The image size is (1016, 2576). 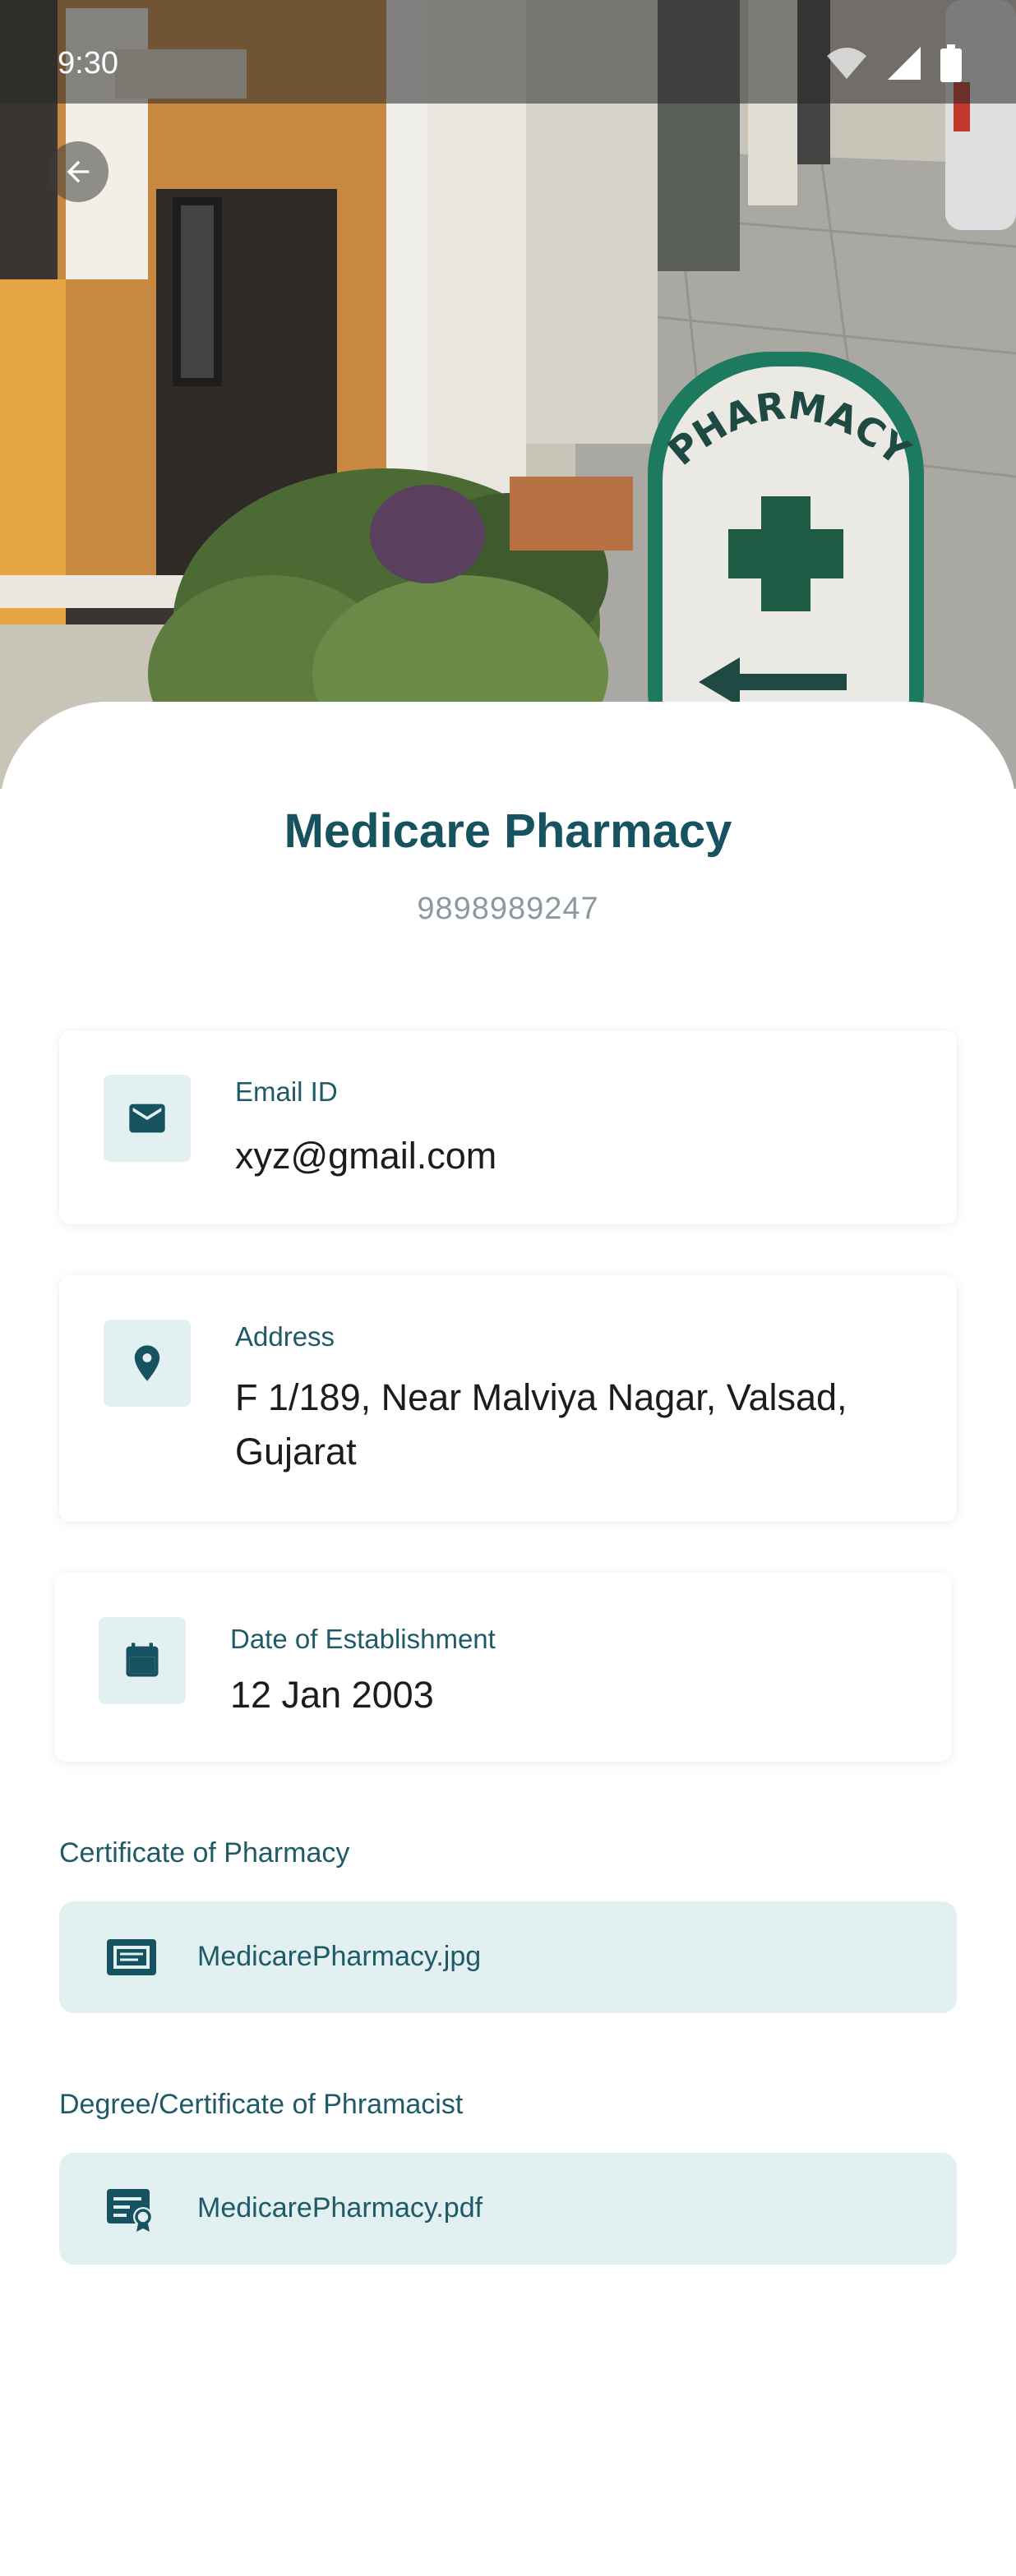 I want to click on battery-icon, so click(x=951, y=63).